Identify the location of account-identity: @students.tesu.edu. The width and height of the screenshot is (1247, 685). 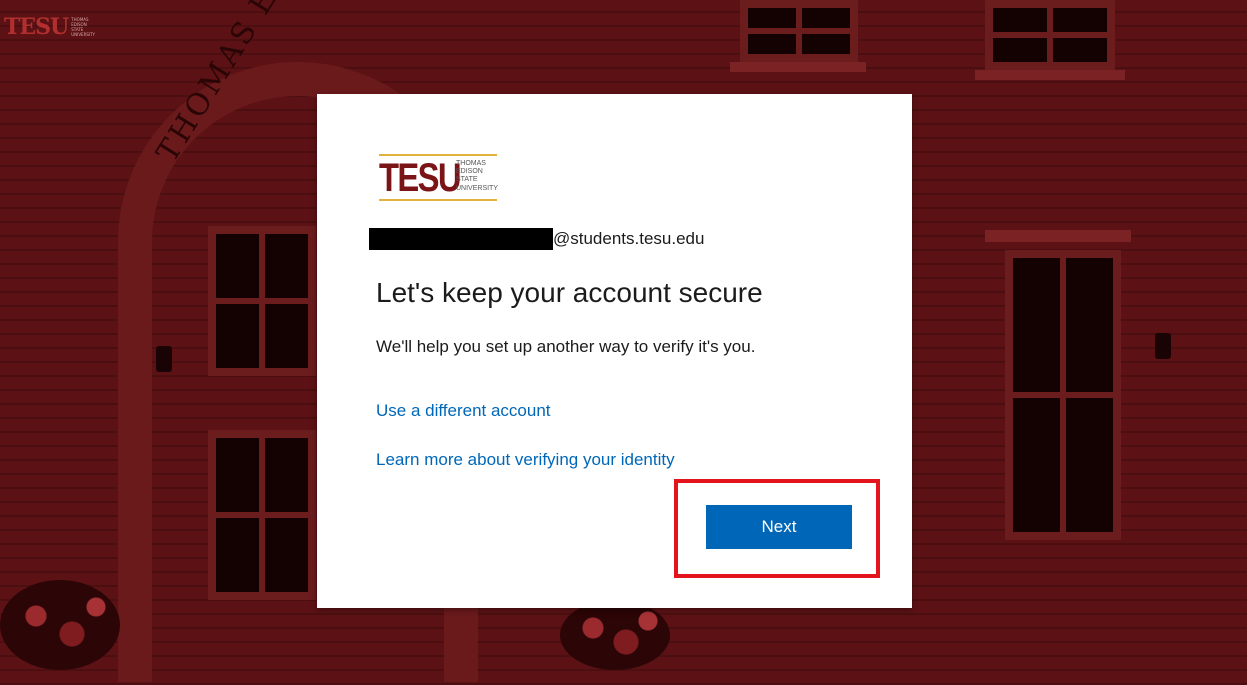
(536, 239).